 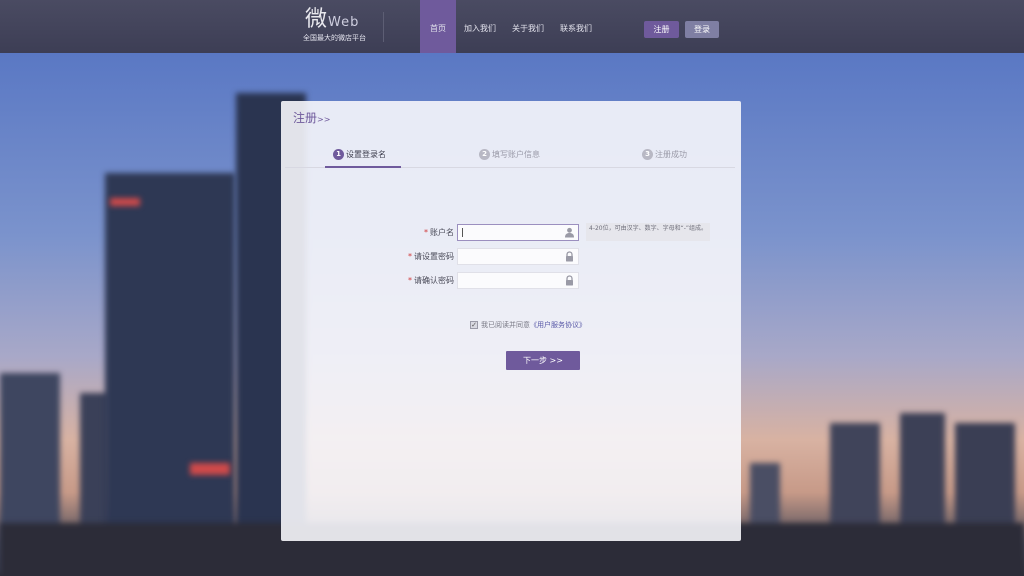 I want to click on nav-item-contact-us: 联系我们, so click(x=576, y=26).